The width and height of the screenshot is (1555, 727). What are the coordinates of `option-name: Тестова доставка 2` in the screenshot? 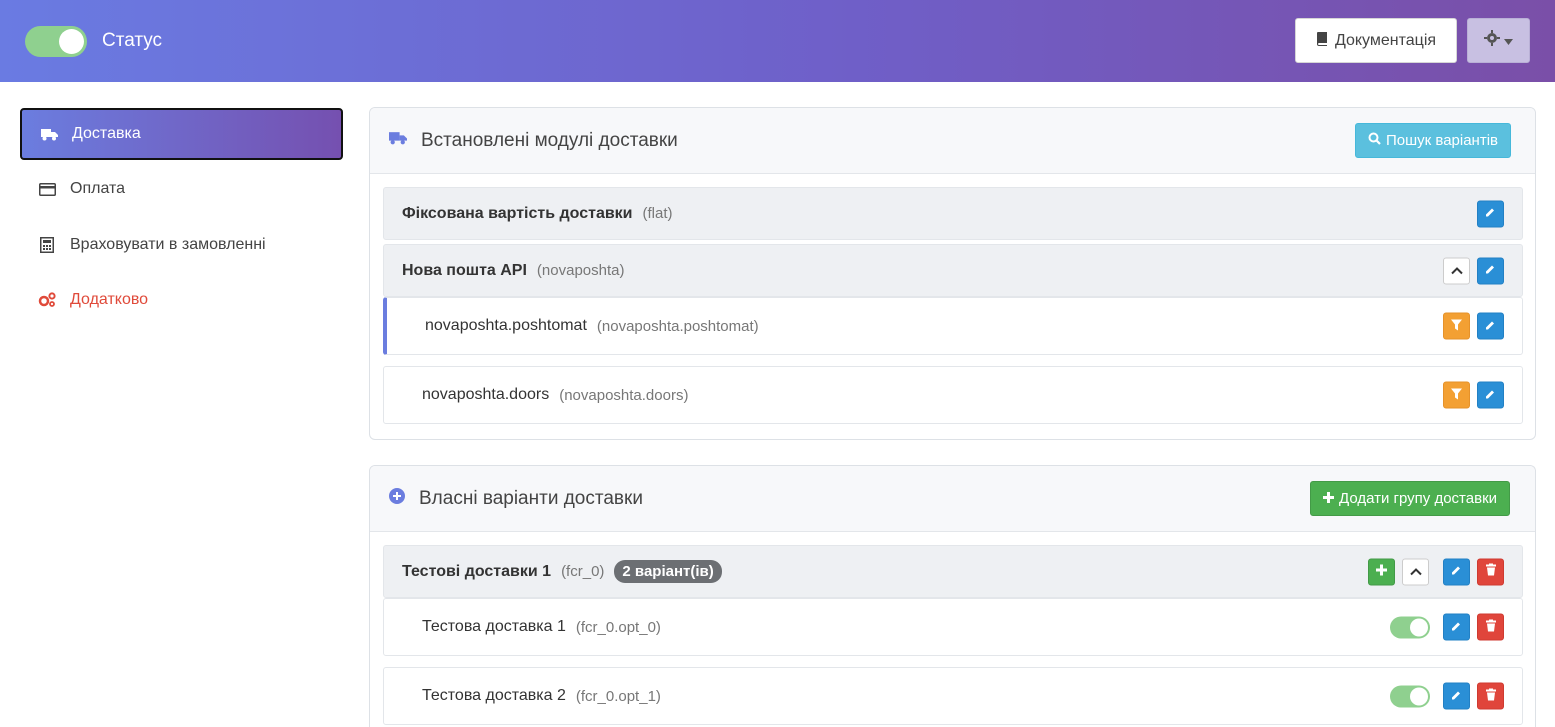 It's located at (494, 695).